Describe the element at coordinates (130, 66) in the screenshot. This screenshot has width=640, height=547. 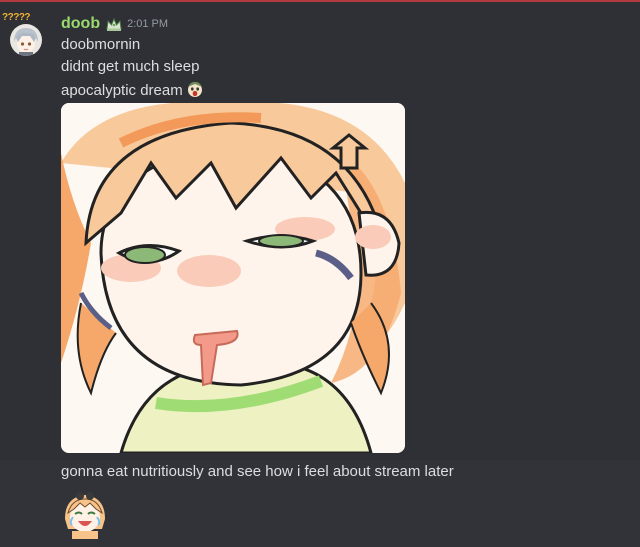
I see `message-line-2: didnt get much sleep` at that location.